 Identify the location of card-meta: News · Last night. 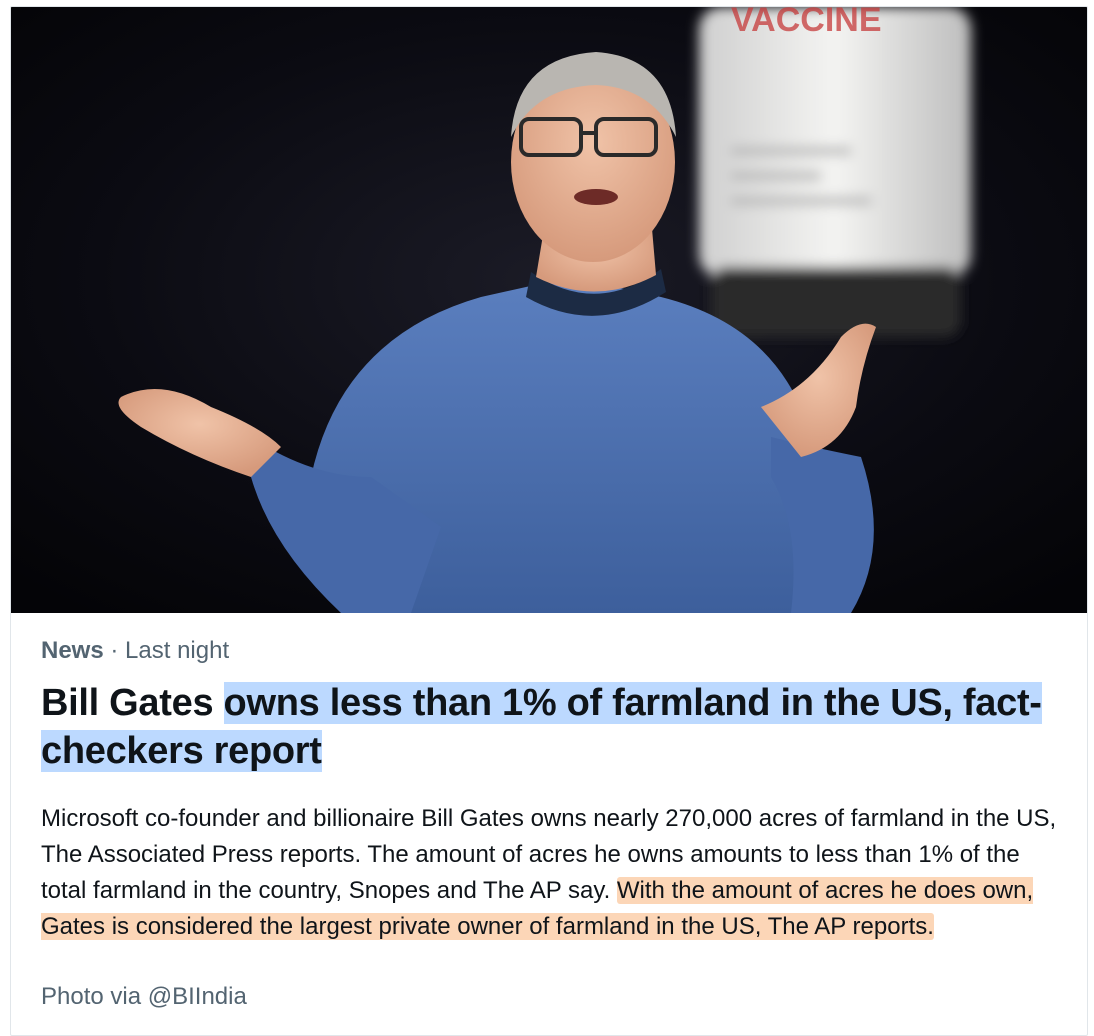
(135, 651).